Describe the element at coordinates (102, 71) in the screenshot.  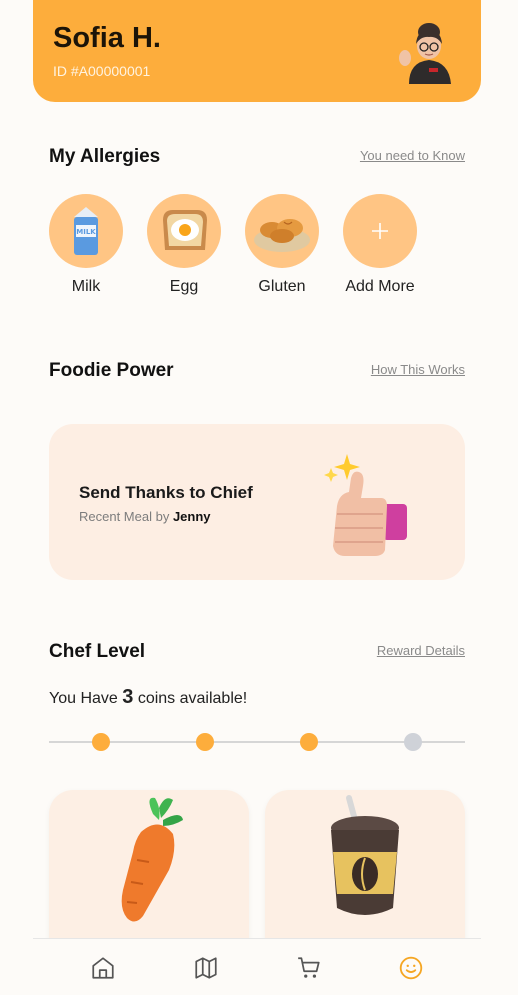
I see `user-id: ID #A00000001` at that location.